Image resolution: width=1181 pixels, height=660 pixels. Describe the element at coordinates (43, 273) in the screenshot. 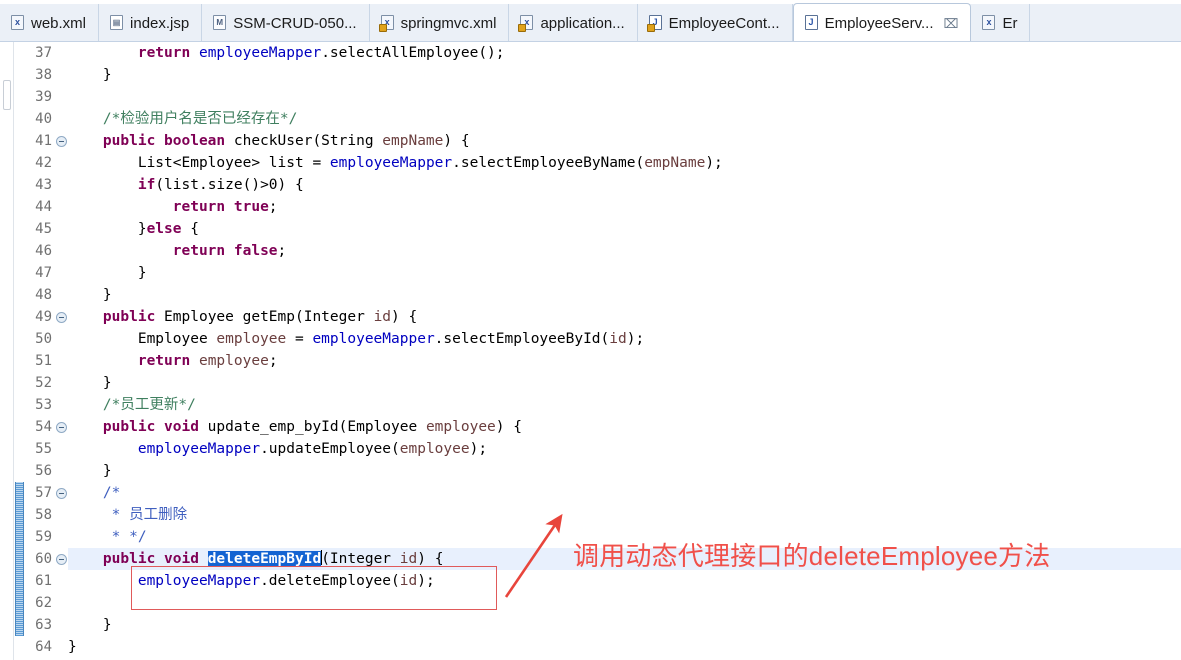

I see `line-number: 47` at that location.